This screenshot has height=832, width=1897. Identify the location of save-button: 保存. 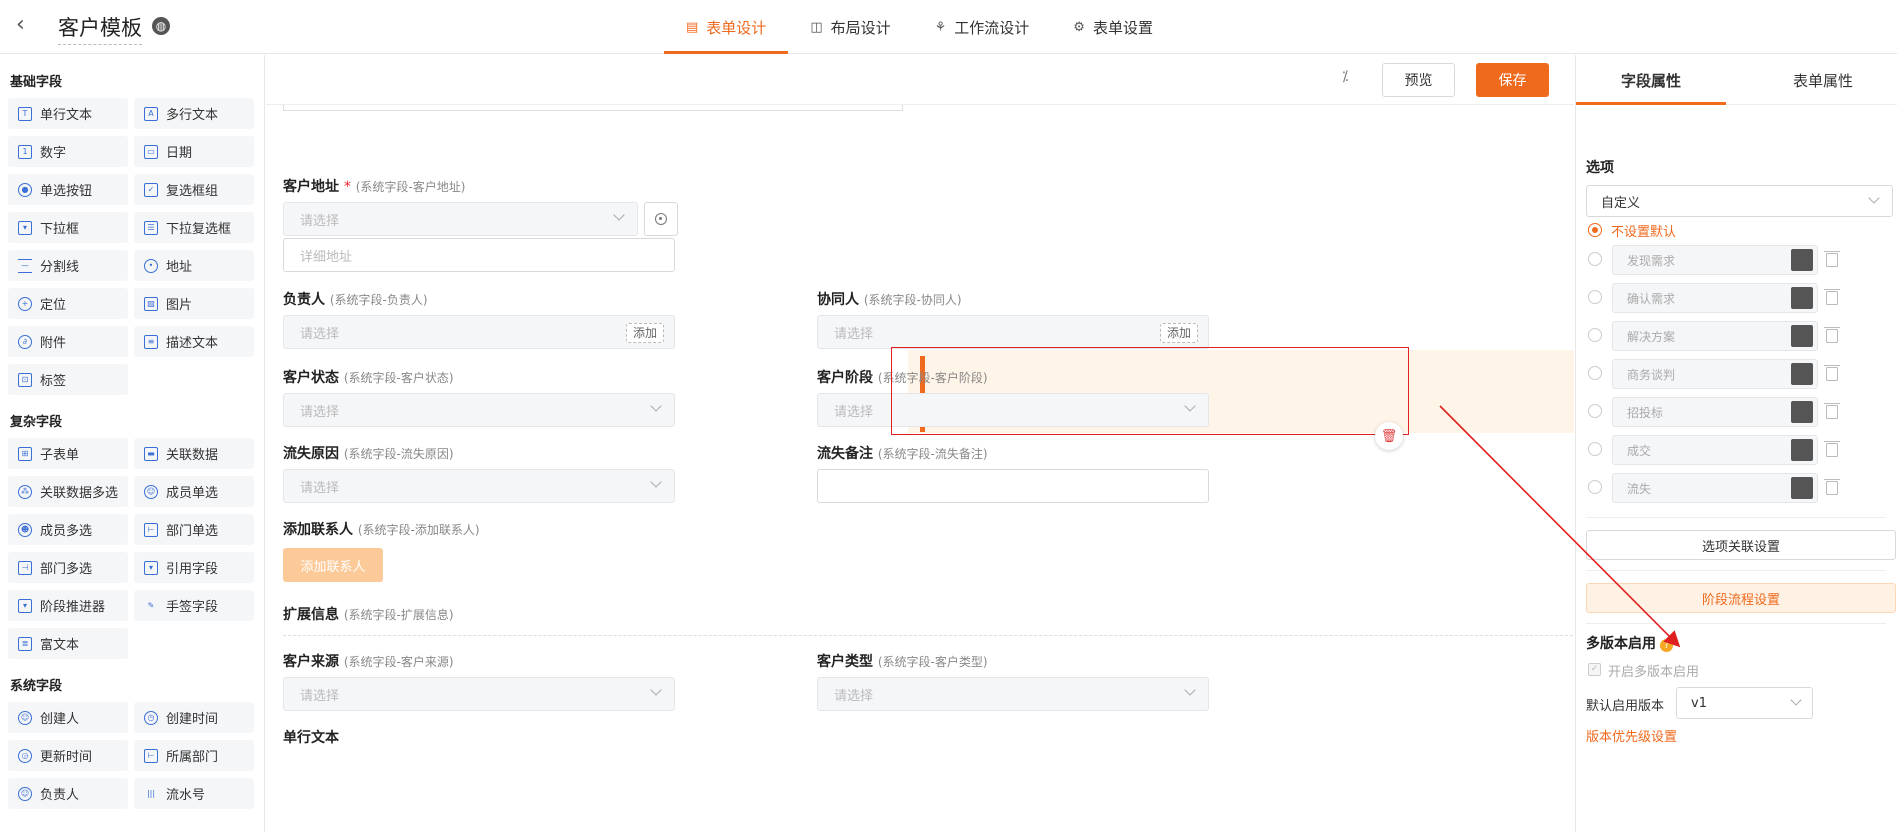
(1512, 80).